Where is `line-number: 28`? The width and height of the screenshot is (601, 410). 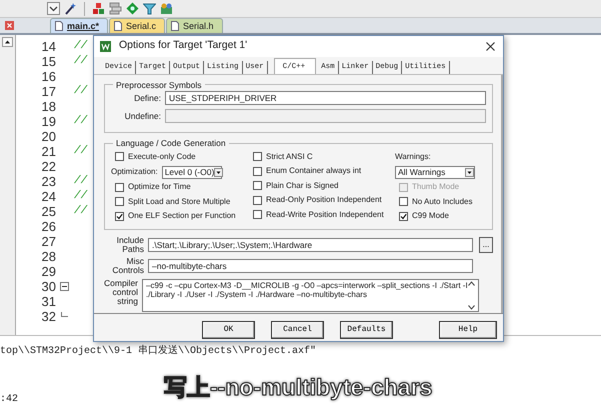 line-number: 28 is located at coordinates (48, 256).